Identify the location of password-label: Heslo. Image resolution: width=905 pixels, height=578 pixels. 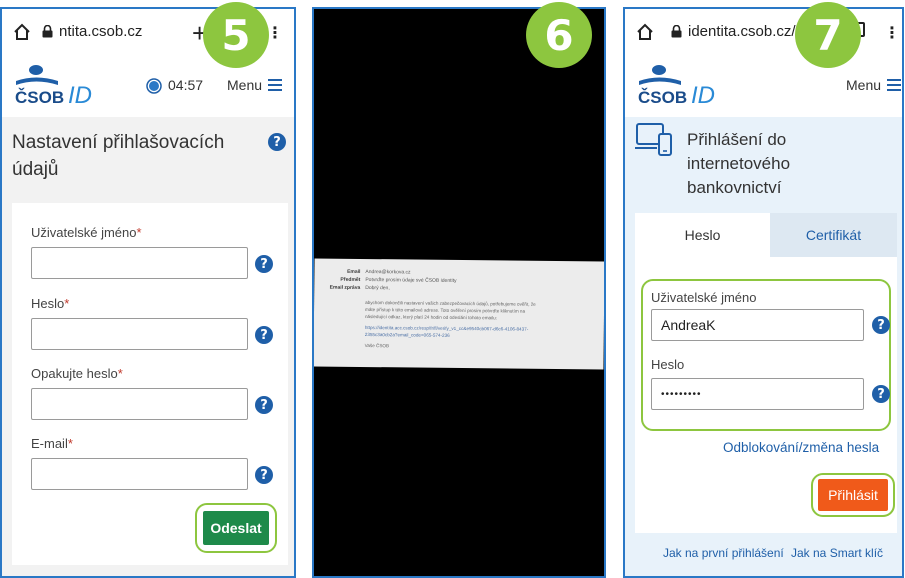
(668, 364).